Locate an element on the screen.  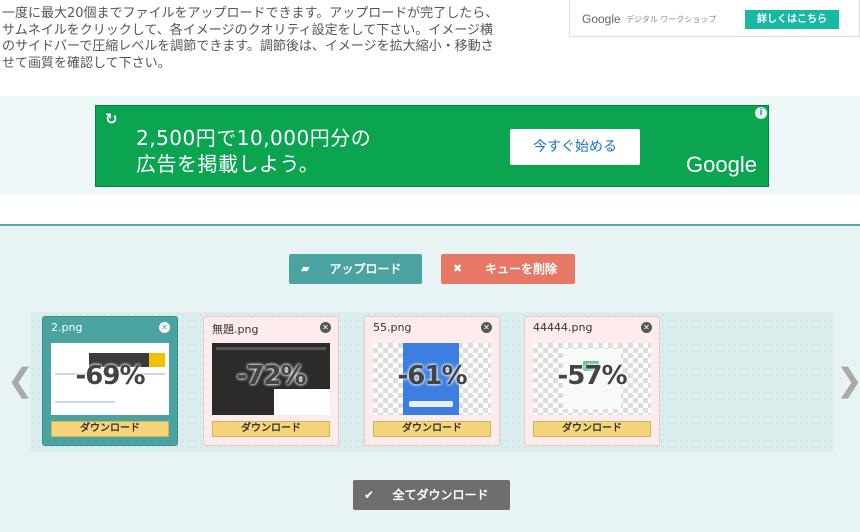
instructions-line: 一度に最大20個までファイルをアップロードできます。アップロードが完了したら、 is located at coordinates (250, 13).